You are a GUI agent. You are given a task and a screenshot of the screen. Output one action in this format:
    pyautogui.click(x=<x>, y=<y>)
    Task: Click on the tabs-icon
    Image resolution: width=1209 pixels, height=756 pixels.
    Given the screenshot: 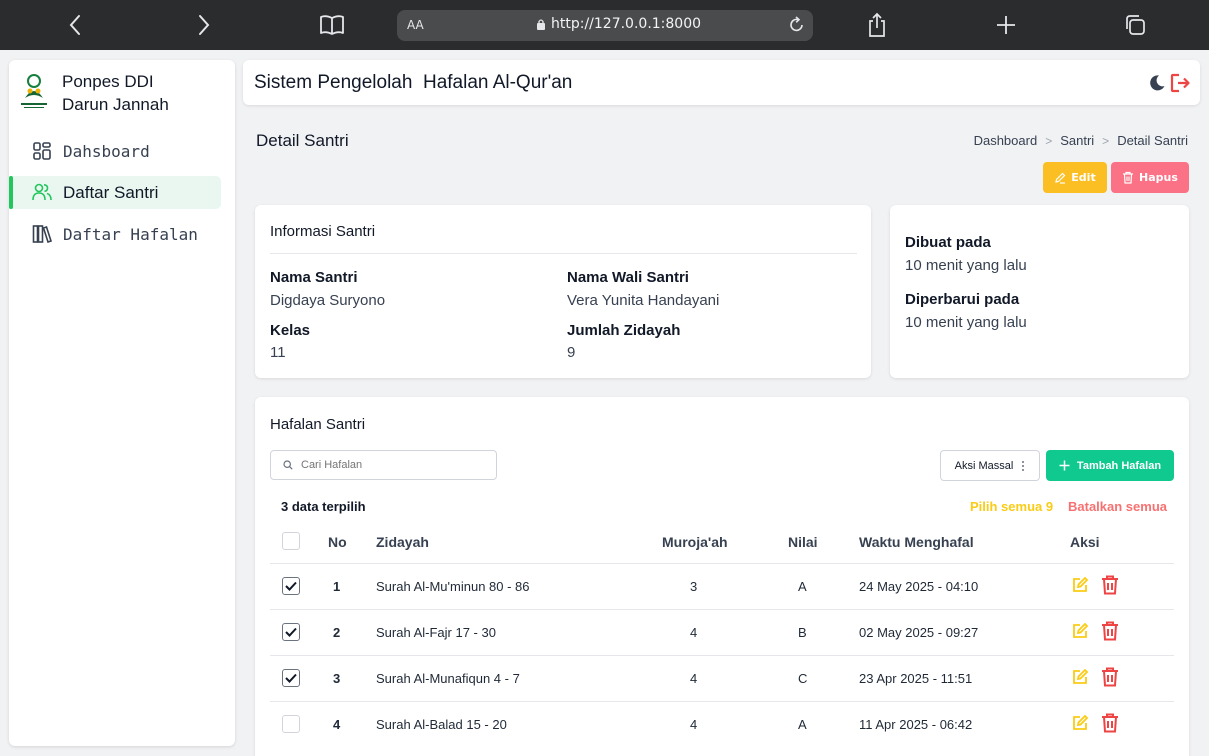 What is the action you would take?
    pyautogui.click(x=1135, y=25)
    